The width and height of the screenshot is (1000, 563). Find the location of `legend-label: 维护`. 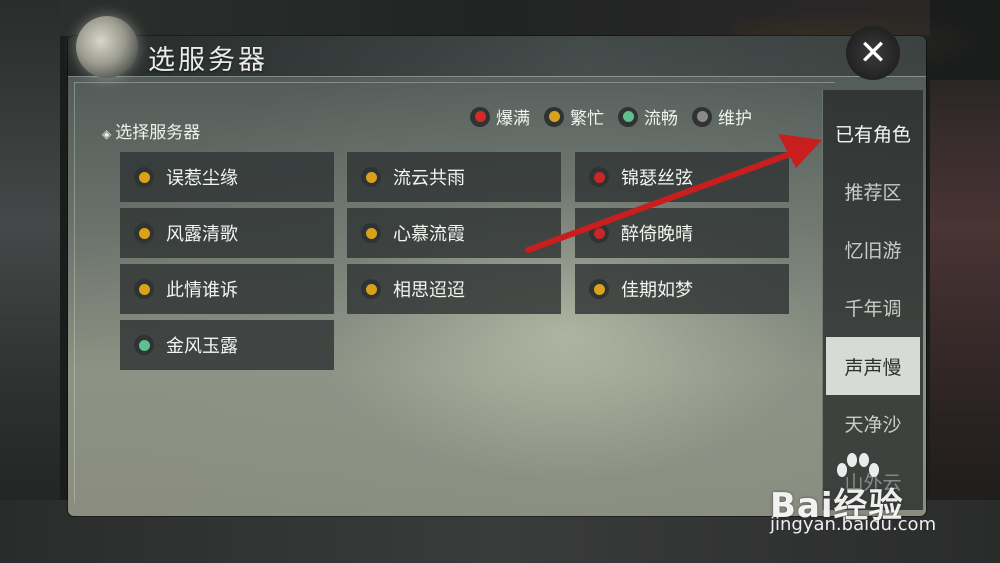

legend-label: 维护 is located at coordinates (735, 119).